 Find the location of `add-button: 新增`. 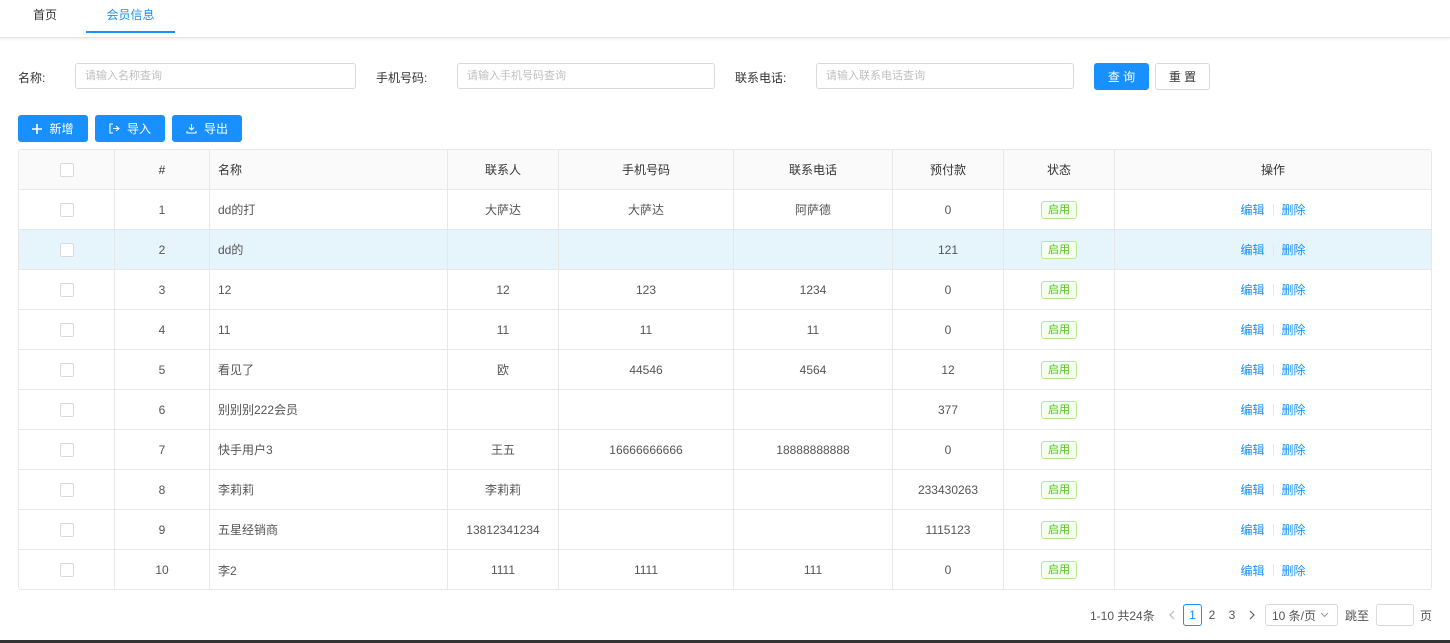

add-button: 新增 is located at coordinates (53, 128).